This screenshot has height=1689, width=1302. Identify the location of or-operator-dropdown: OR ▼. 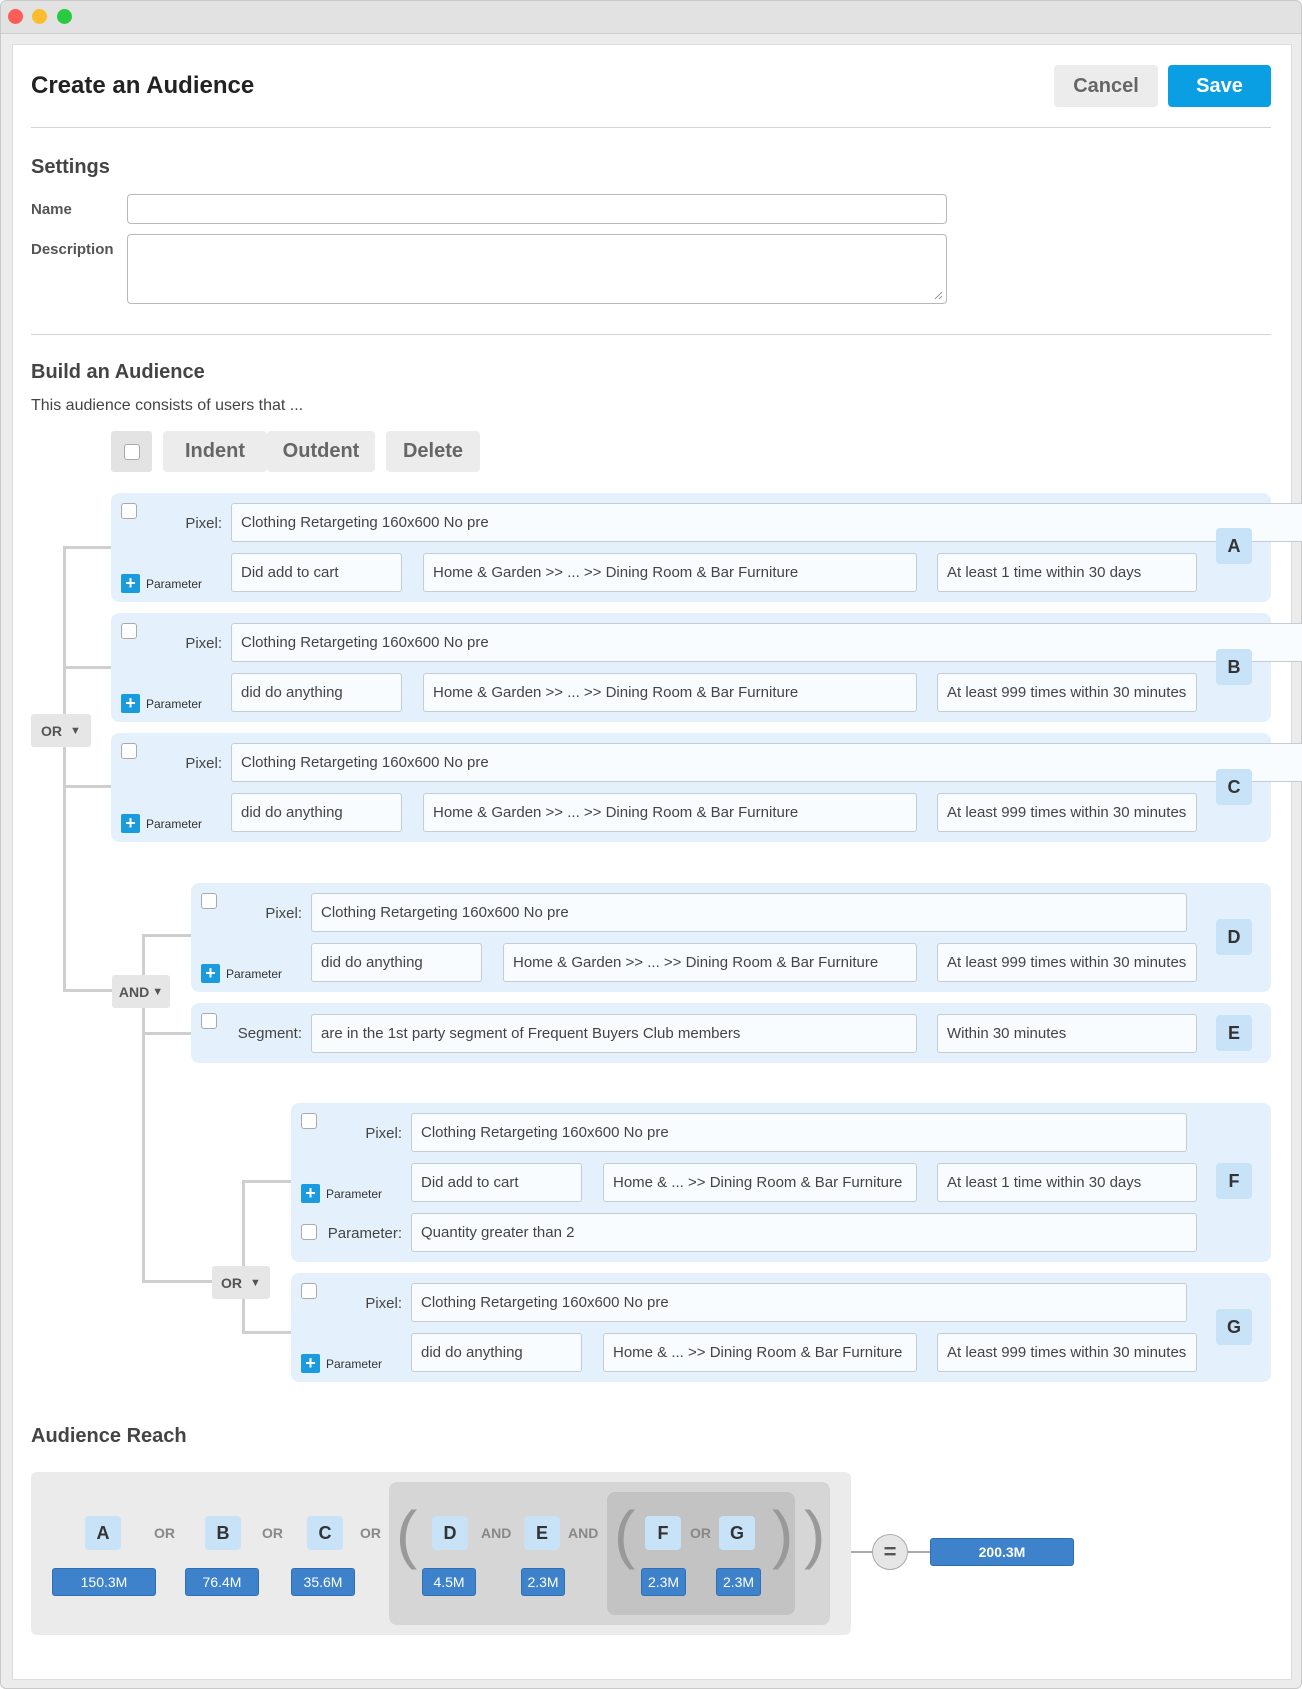
(61, 730).